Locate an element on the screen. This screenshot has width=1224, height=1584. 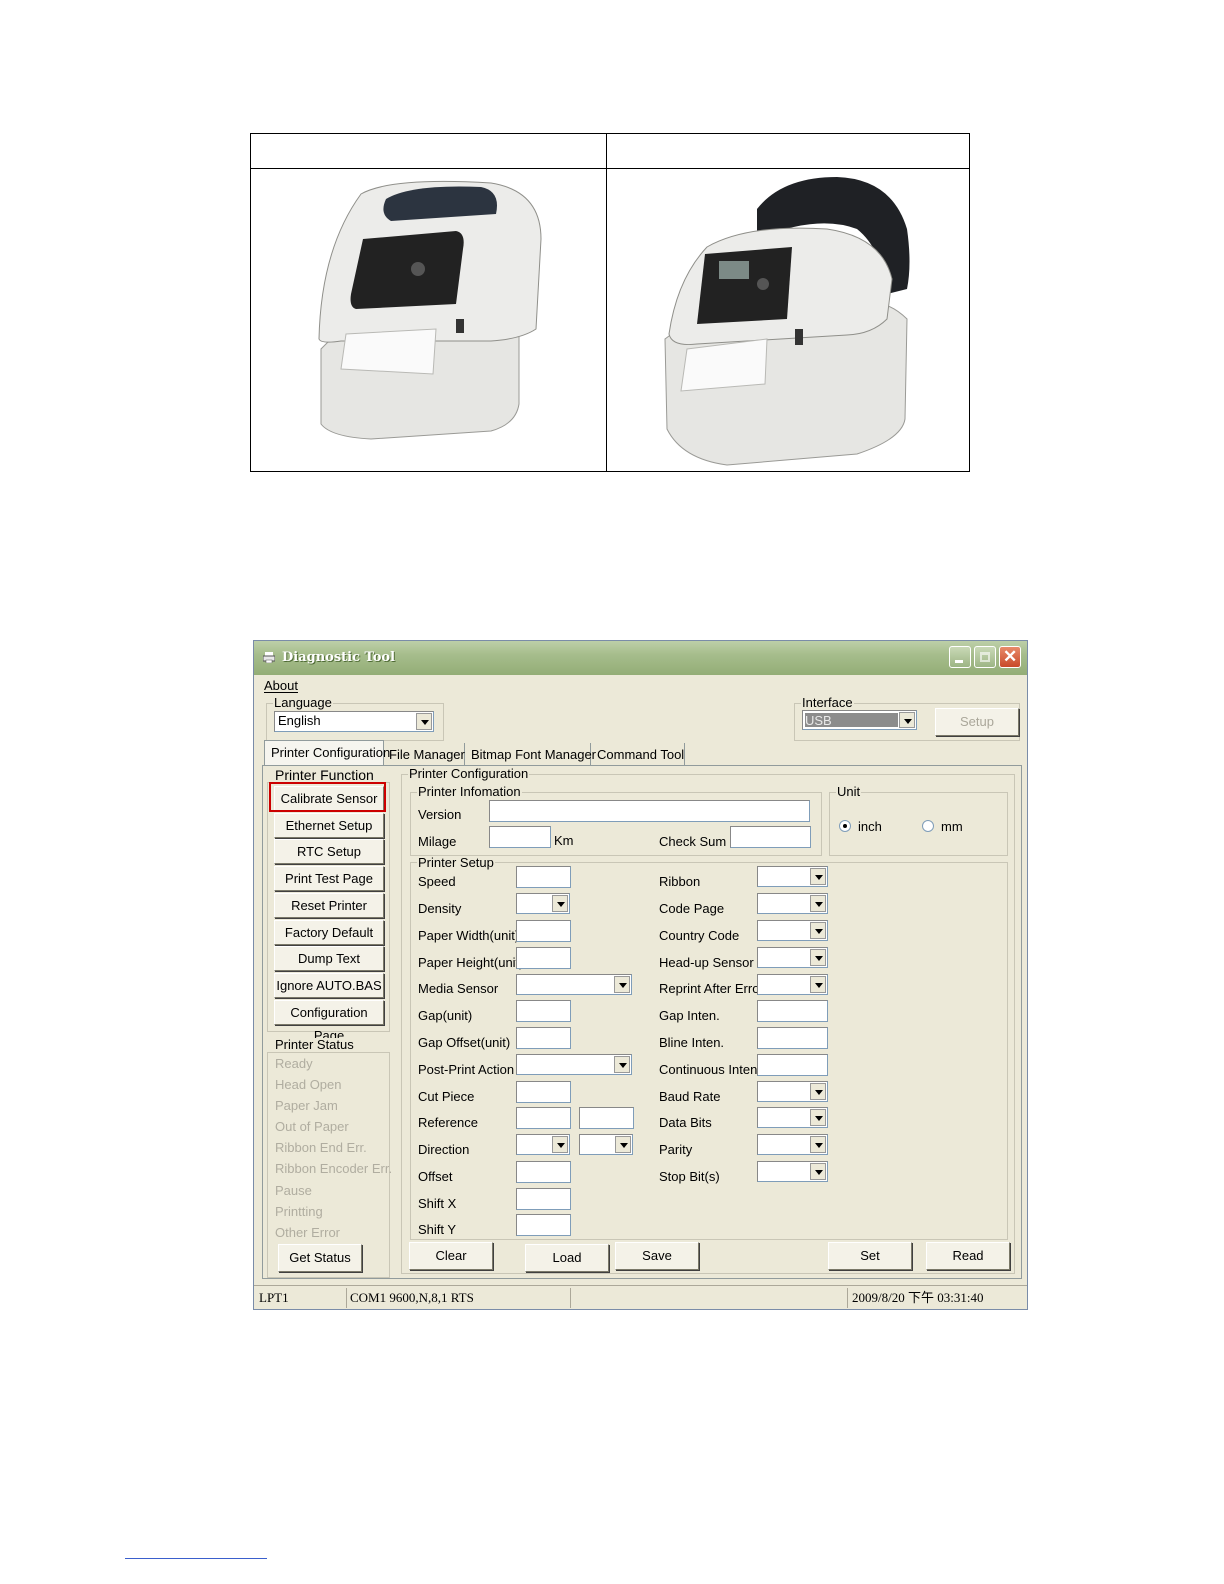
tab-bitmap-font-manager: Bitmap Font Manager is located at coordinates (530, 754).